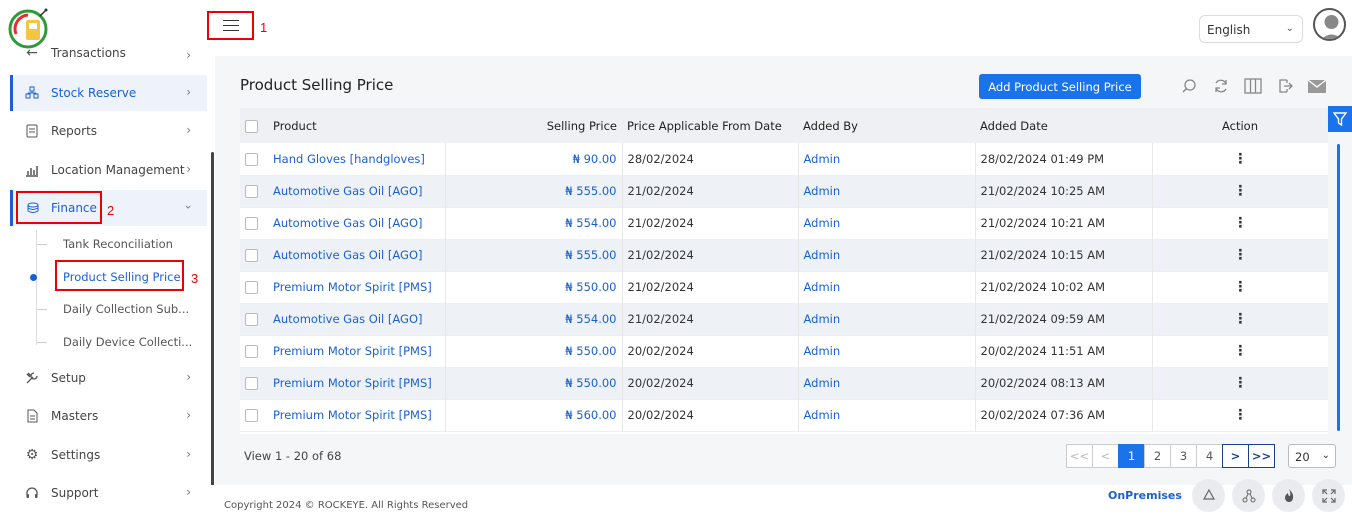  Describe the element at coordinates (118, 244) in the screenshot. I see `submenu-tank-reconciliation: Tank Reconciliation` at that location.